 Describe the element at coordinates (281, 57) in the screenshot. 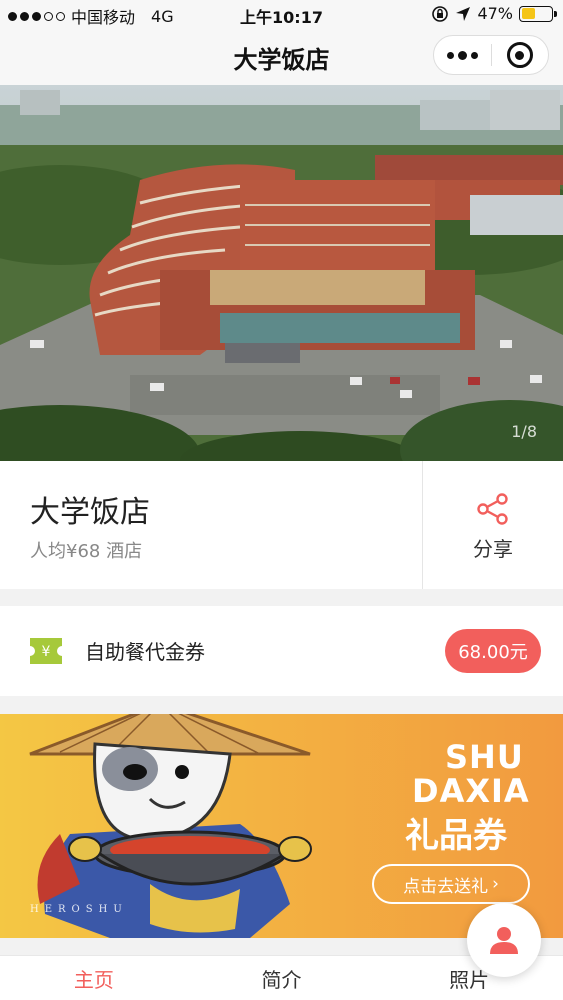

I see `navigation-bar: 大学饭店` at that location.